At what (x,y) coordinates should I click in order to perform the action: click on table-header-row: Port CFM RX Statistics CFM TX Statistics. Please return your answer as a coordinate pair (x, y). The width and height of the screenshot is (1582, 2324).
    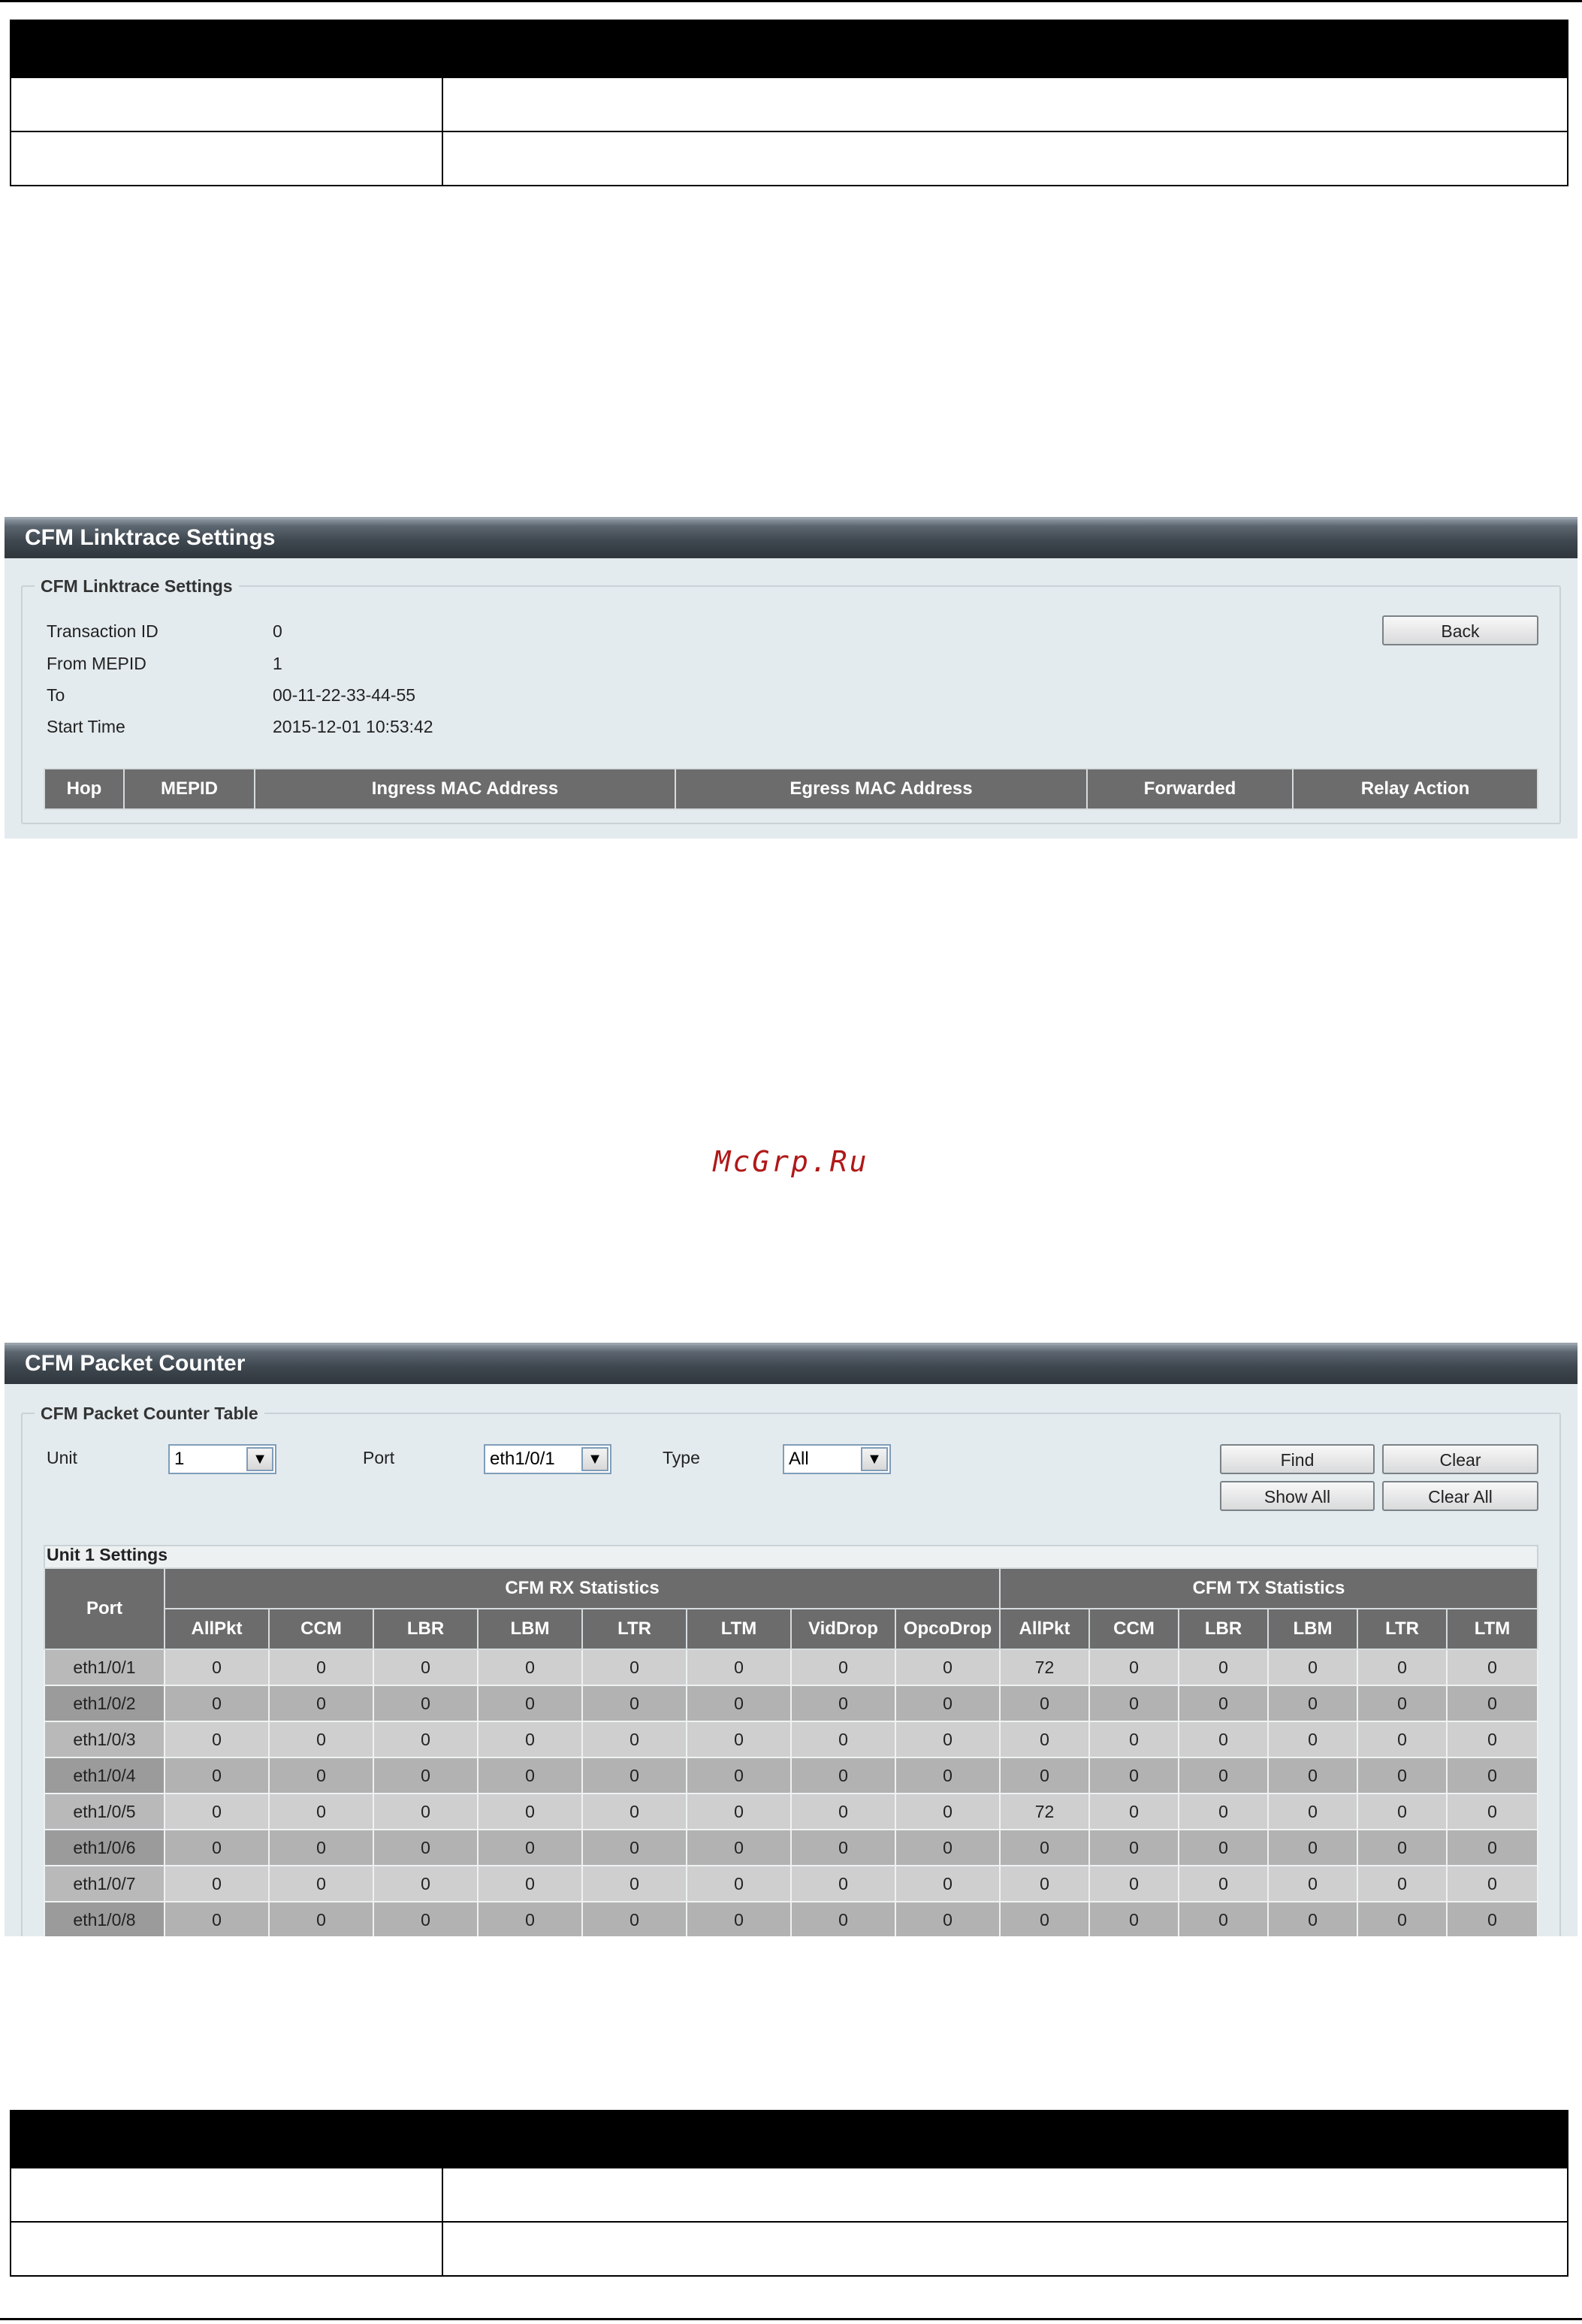
    Looking at the image, I should click on (791, 1608).